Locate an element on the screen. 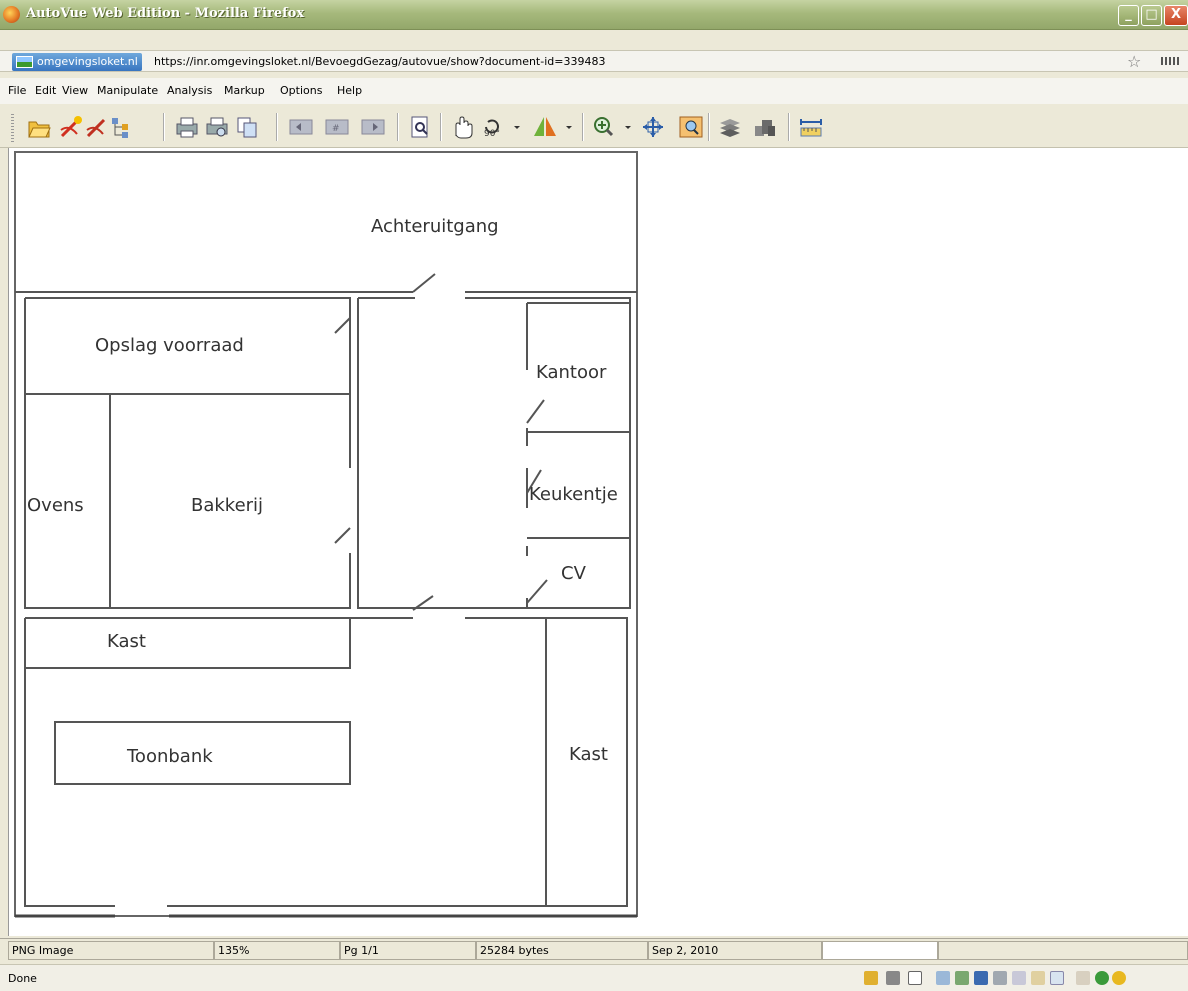 The image size is (1188, 991). room-label-kantoor: Kantoor is located at coordinates (571, 372).